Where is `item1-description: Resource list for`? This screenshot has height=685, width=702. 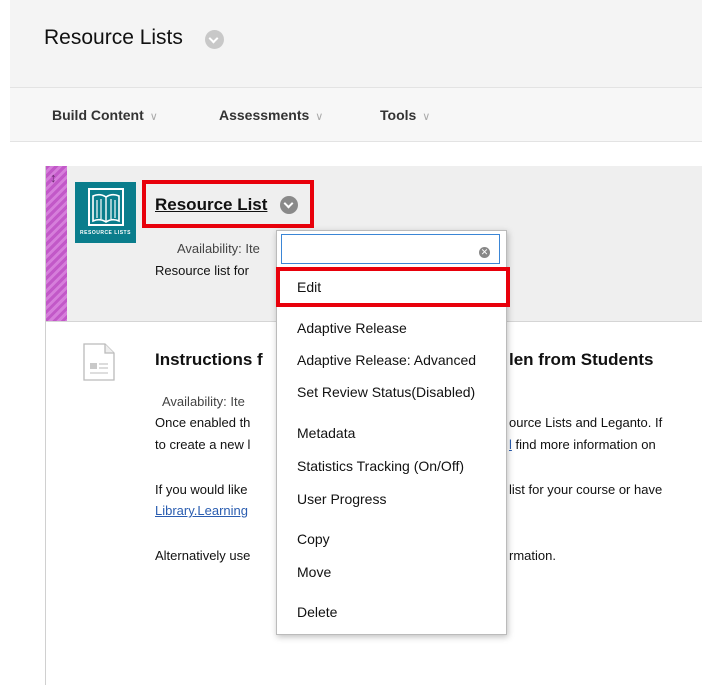 item1-description: Resource list for is located at coordinates (202, 270).